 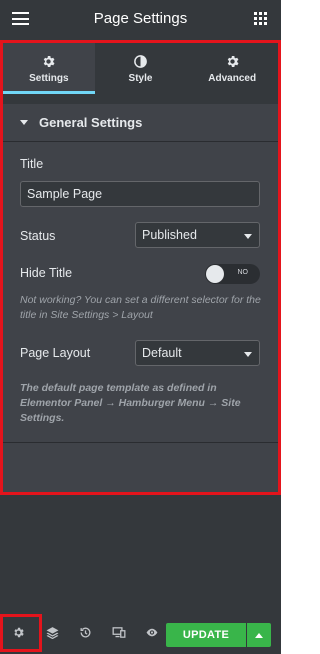 I want to click on tab-label: Settings, so click(x=49, y=78).